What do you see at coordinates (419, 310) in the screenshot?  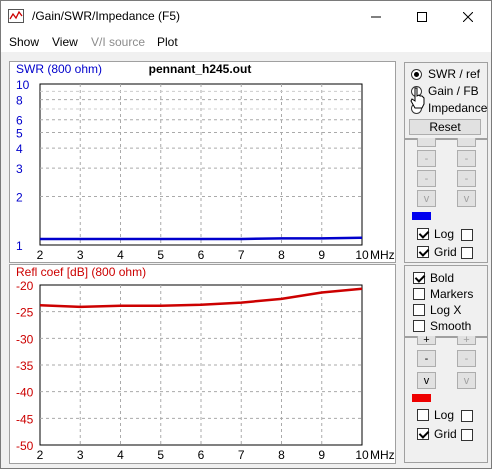 I see `log-x-check` at bounding box center [419, 310].